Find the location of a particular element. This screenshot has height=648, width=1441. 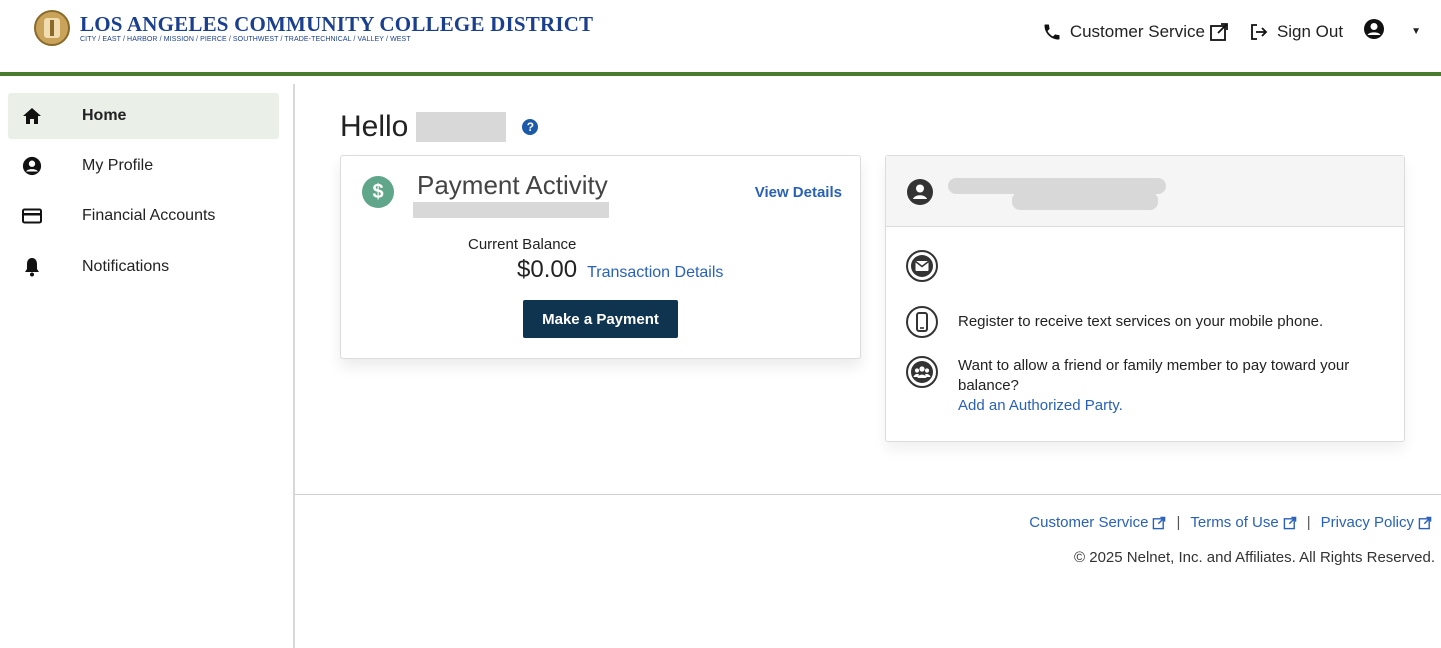

make-payment-button: Make a Payment is located at coordinates (600, 319).